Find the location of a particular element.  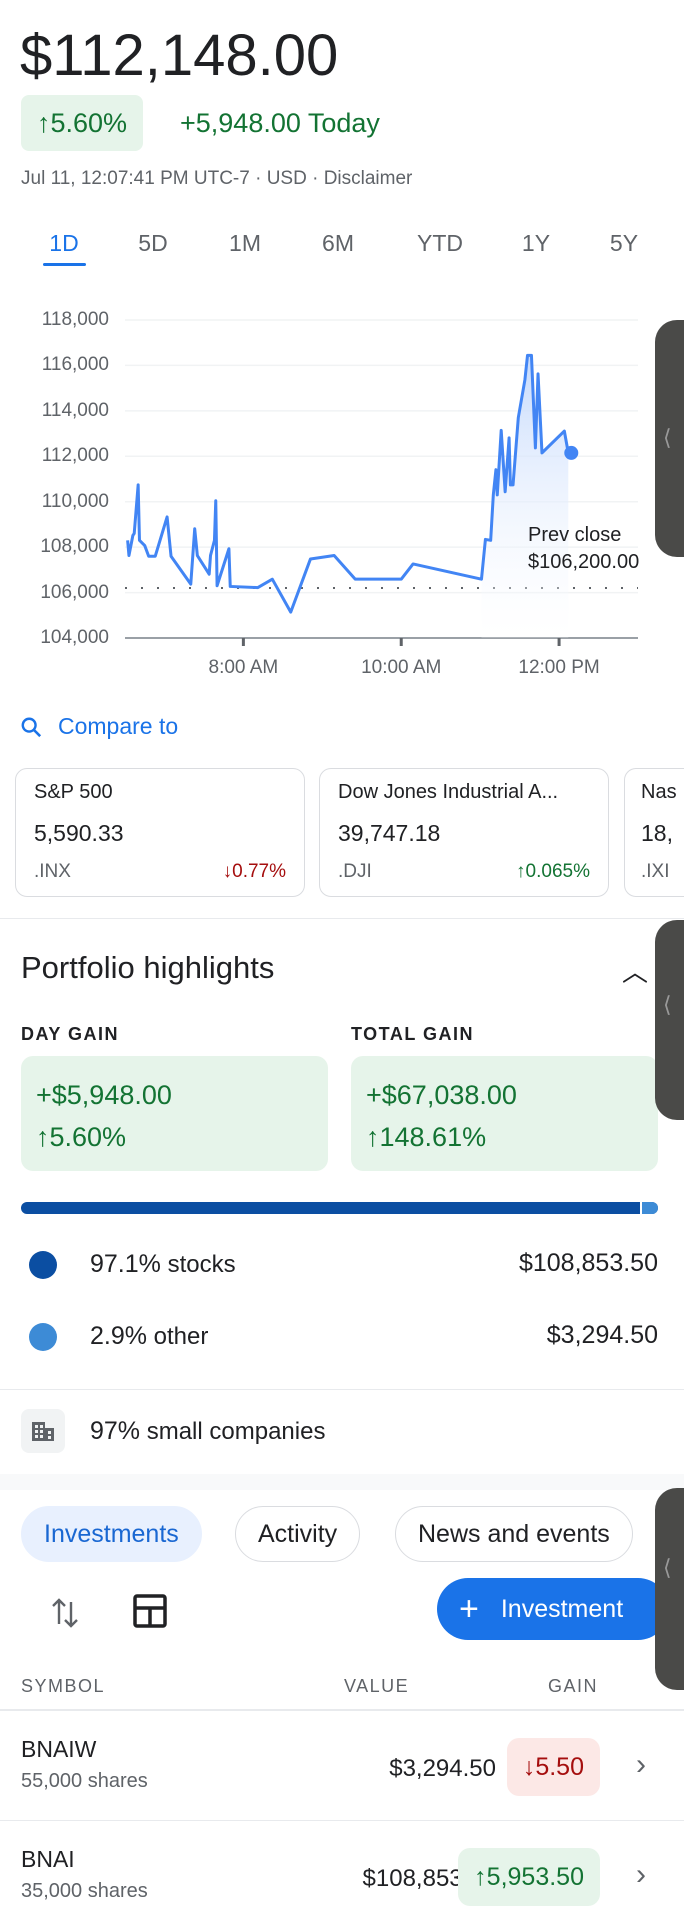

day-gain-pct: ↑5.60% is located at coordinates (81, 1137).